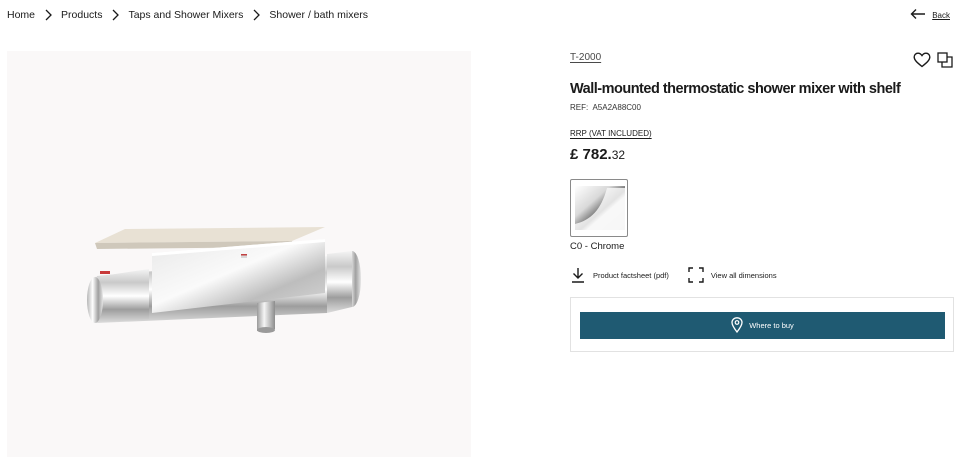  I want to click on collection-link: T-2000, so click(585, 57).